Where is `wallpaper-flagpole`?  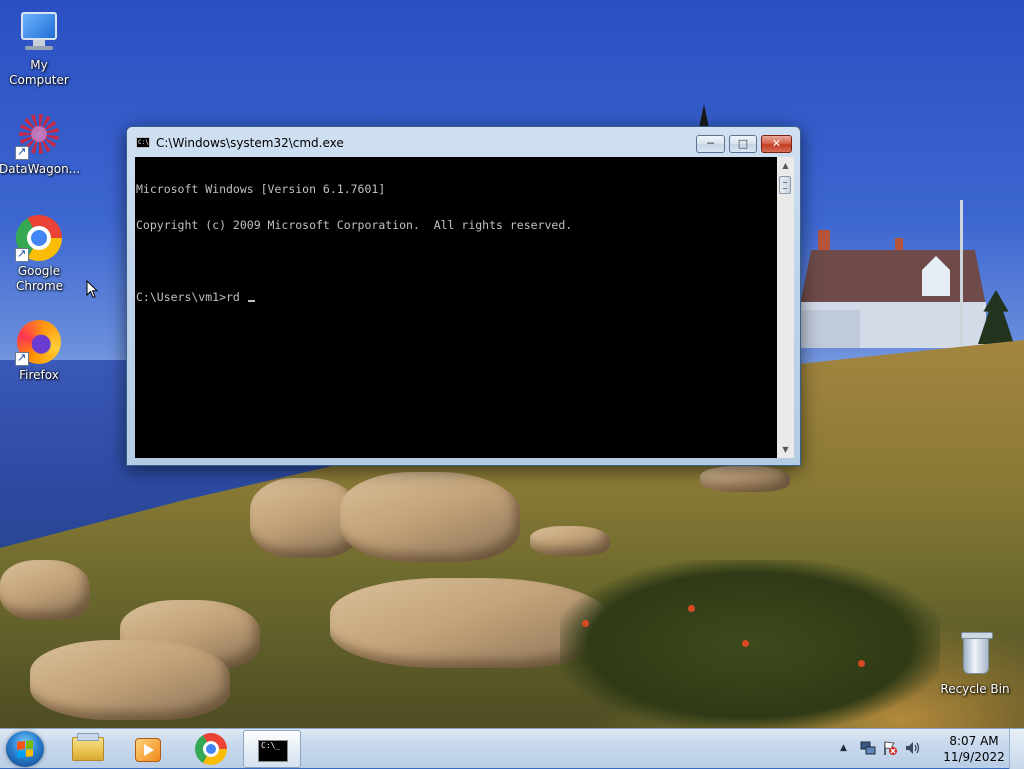 wallpaper-flagpole is located at coordinates (961, 272).